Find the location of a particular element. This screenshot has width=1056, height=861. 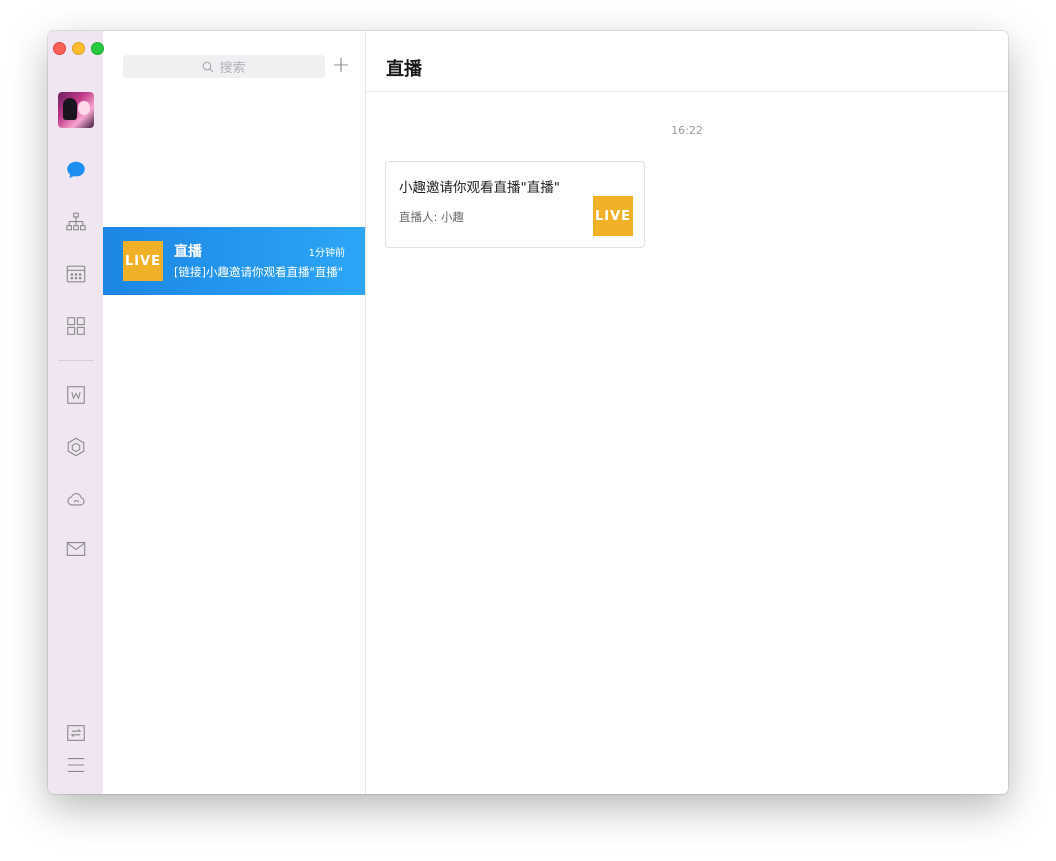

chat-icon is located at coordinates (76, 170).